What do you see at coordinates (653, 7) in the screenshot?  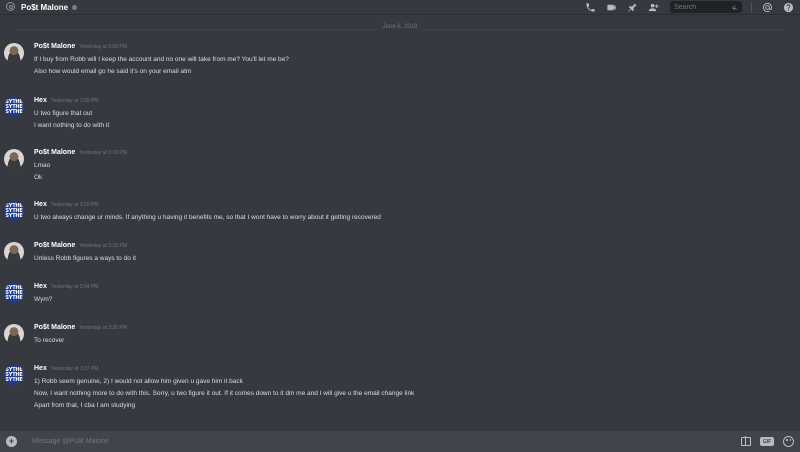 I see `add-friend-icon` at bounding box center [653, 7].